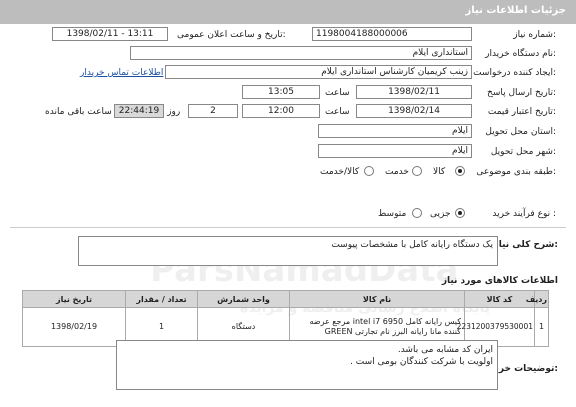 This screenshot has width=576, height=407. Describe the element at coordinates (521, 93) in the screenshot. I see `response-deadline-label: تاریخ ارسال پاسخ:` at that location.